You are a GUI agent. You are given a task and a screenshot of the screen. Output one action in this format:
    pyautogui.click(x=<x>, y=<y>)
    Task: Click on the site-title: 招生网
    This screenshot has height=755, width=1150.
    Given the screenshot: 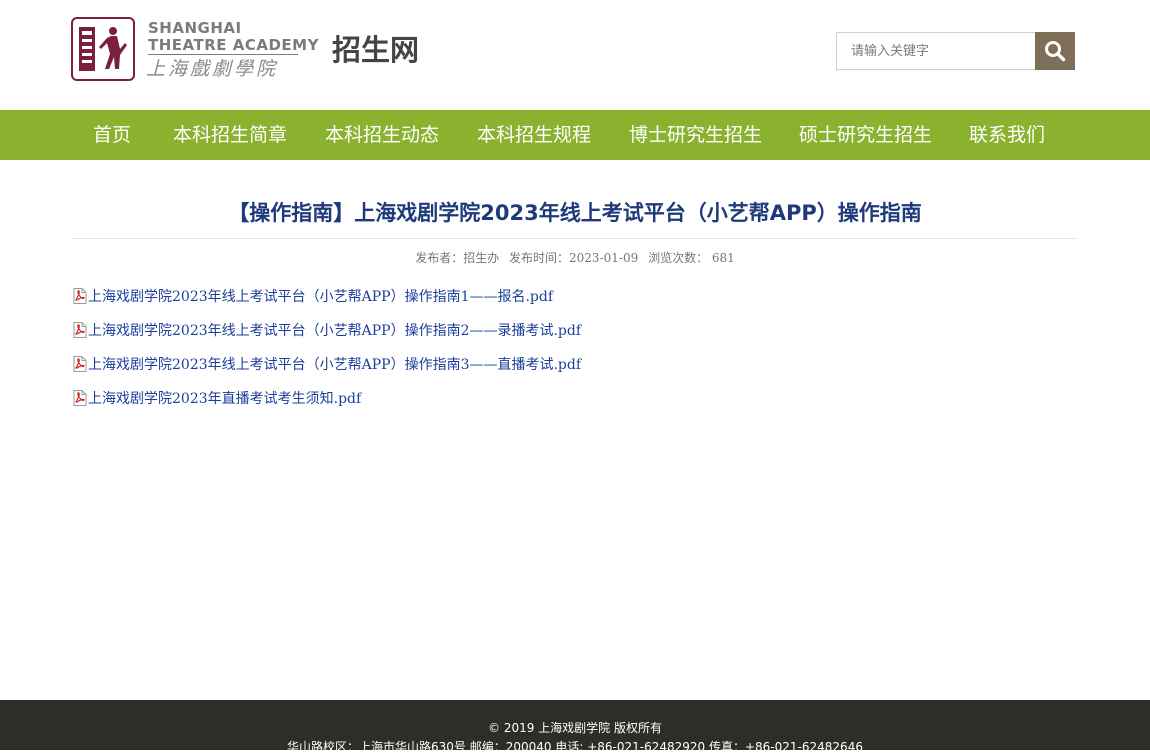 What is the action you would take?
    pyautogui.click(x=376, y=50)
    